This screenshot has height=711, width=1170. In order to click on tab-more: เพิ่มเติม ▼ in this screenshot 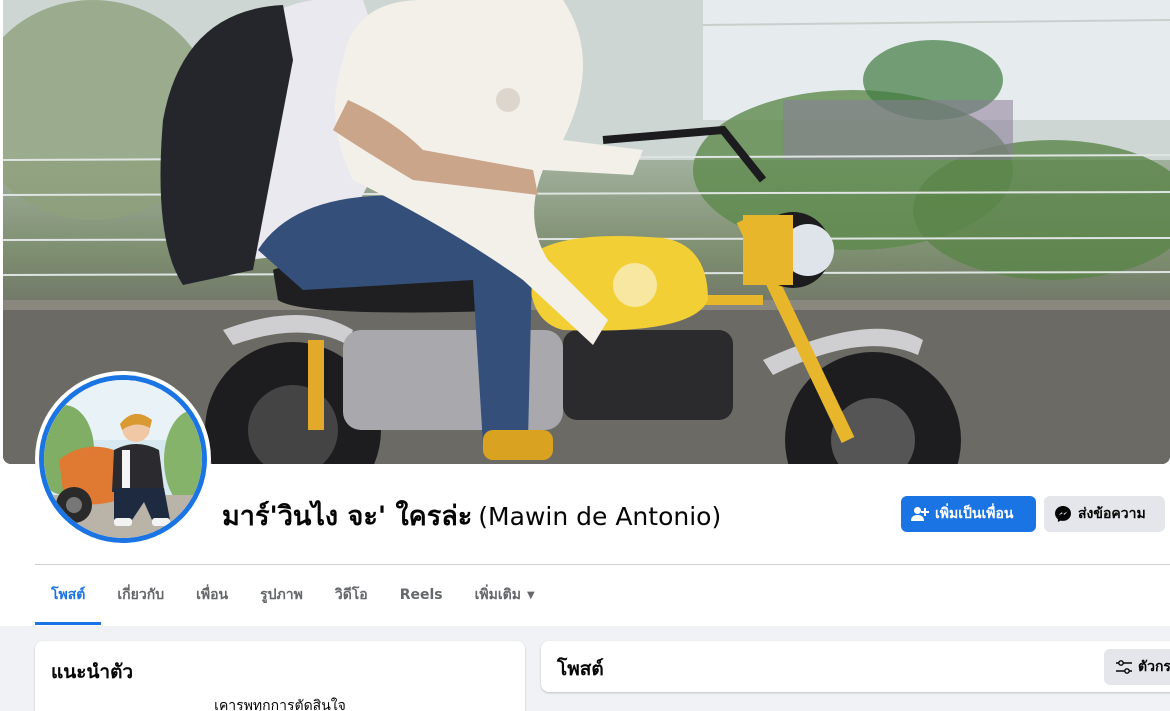, I will do `click(505, 595)`.